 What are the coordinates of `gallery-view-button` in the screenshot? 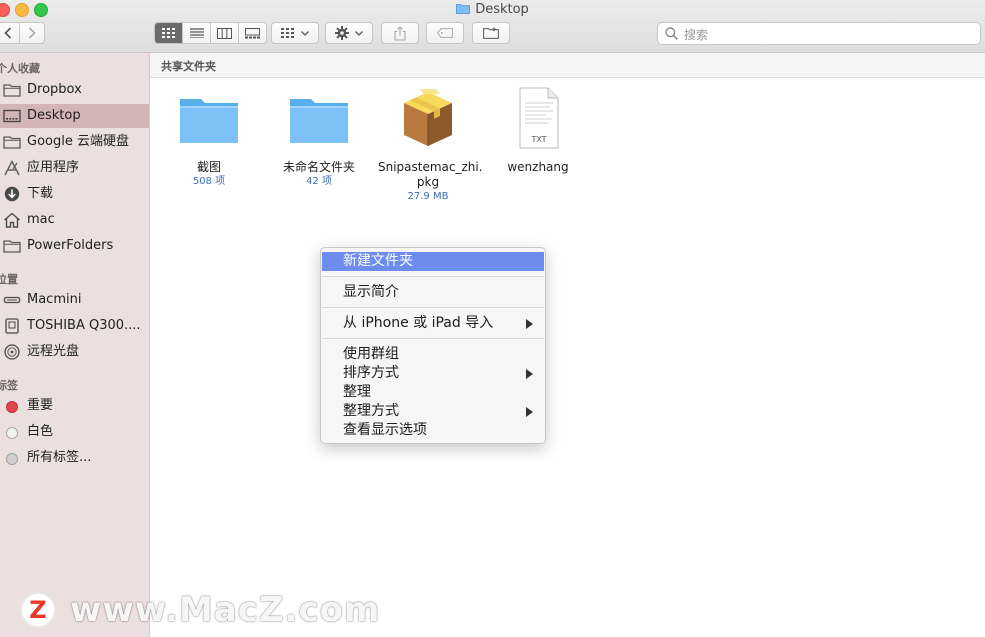 It's located at (252, 33).